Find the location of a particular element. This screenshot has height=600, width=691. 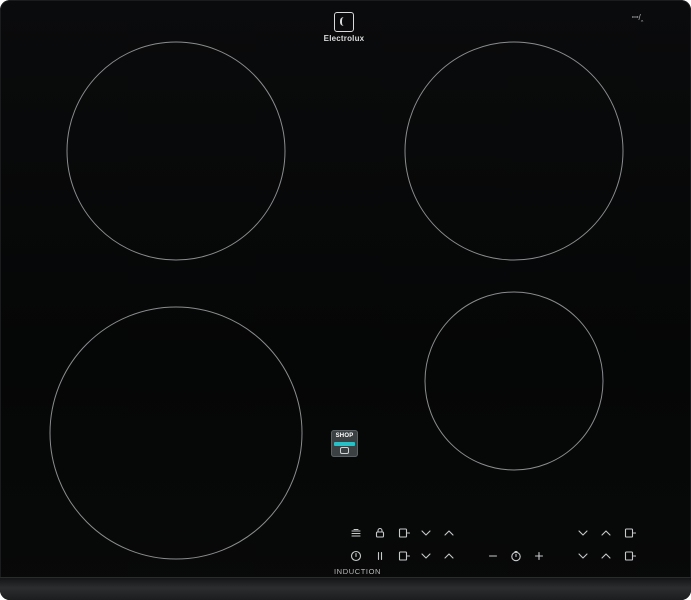

brand-logo: Electrolux is located at coordinates (344, 27).